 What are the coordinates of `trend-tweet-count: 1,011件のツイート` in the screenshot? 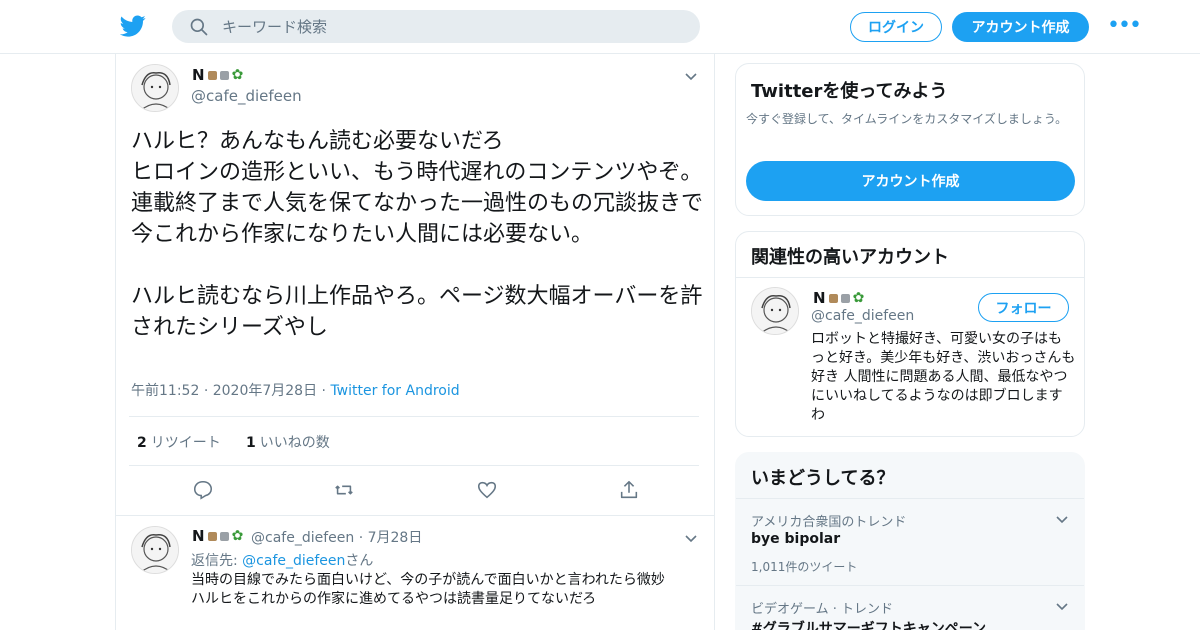 It's located at (804, 567).